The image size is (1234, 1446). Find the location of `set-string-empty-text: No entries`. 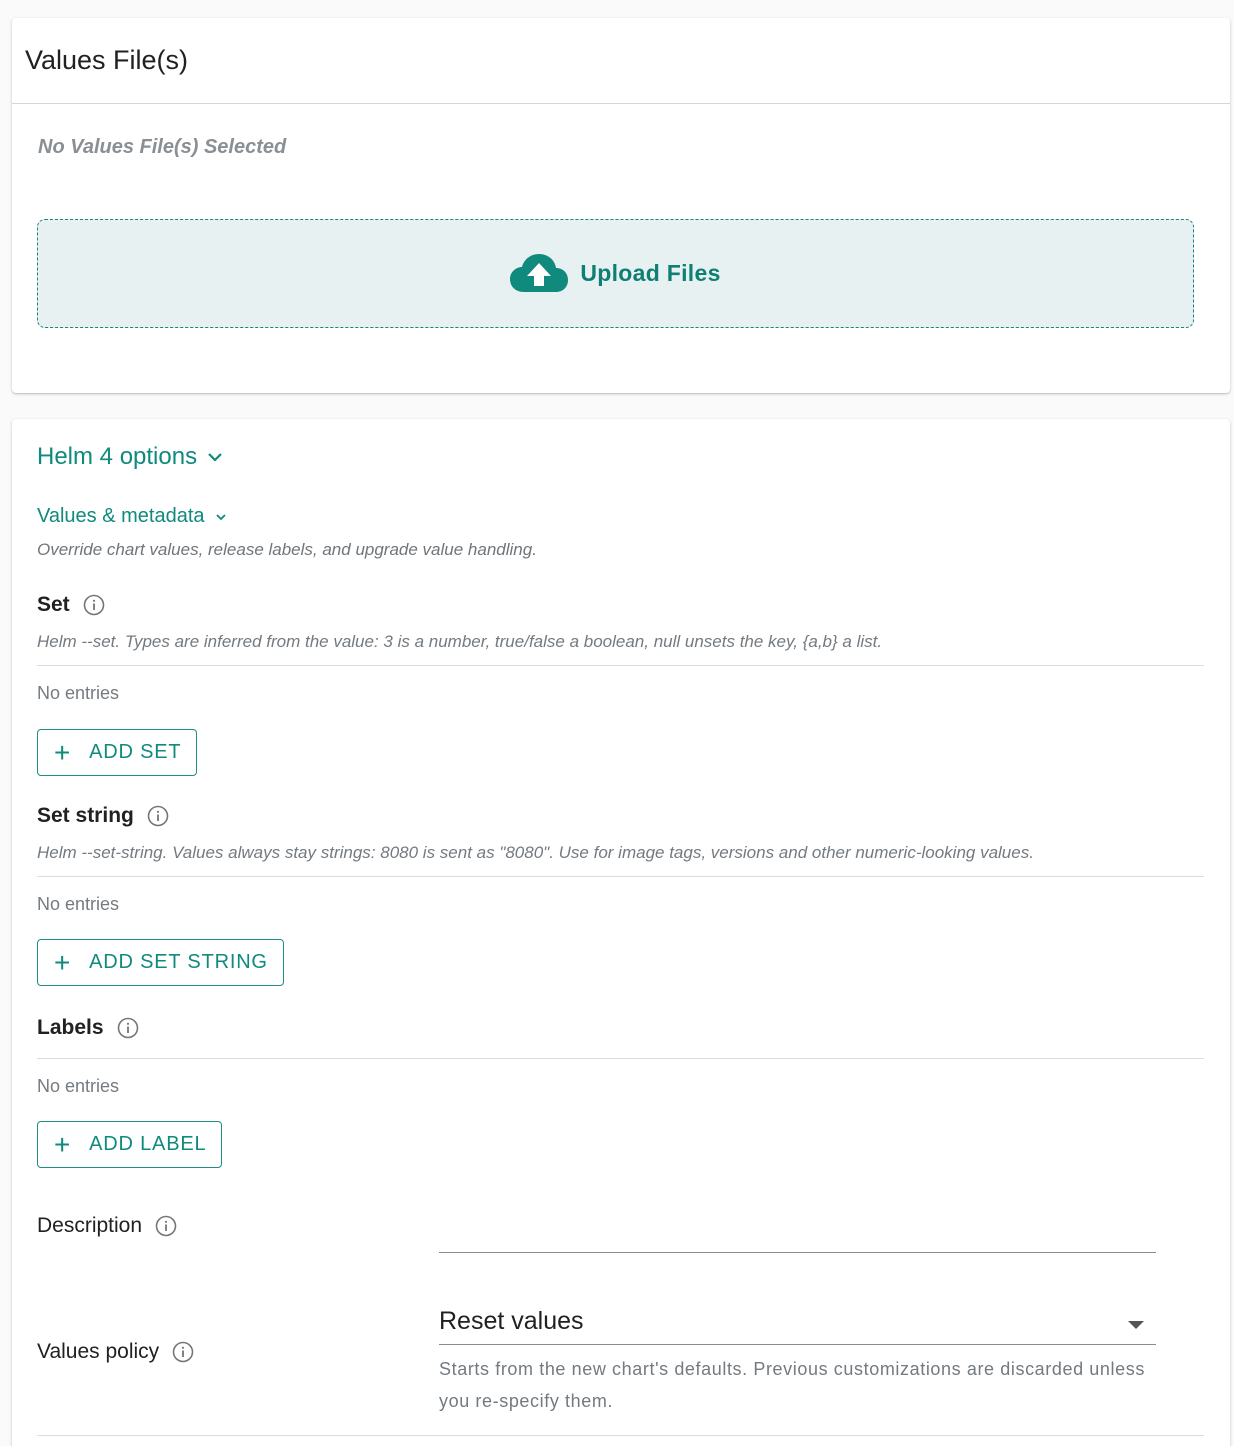

set-string-empty-text: No entries is located at coordinates (78, 904).